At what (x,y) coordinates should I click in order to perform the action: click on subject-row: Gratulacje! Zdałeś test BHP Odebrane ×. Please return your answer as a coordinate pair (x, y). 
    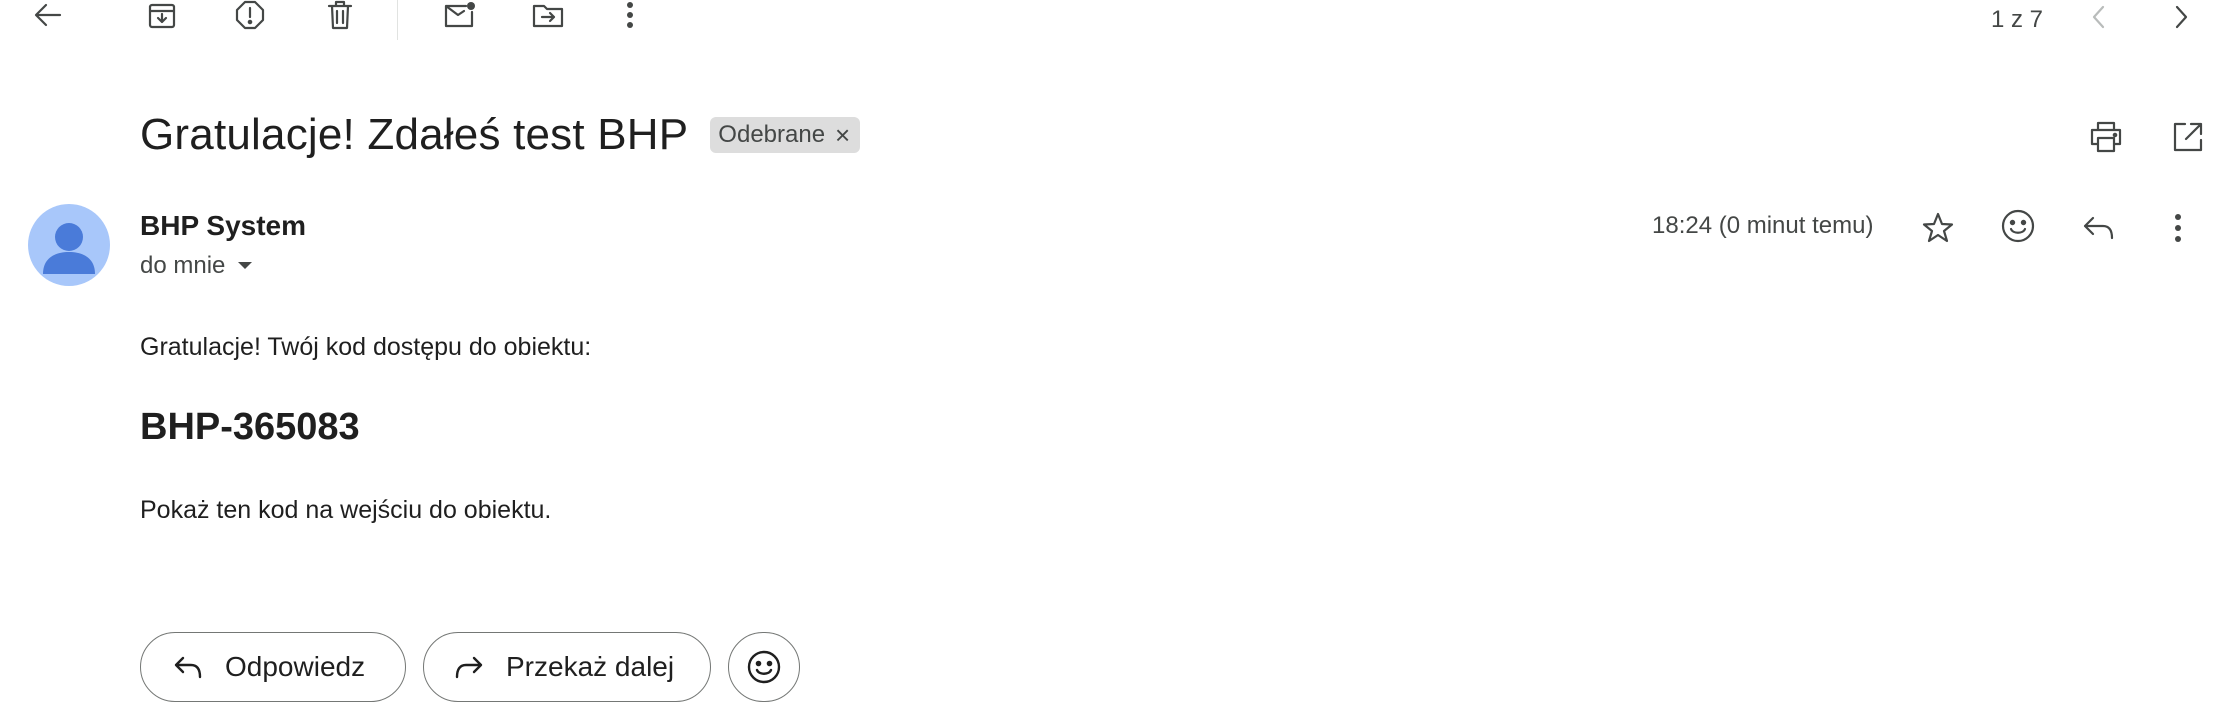
    Looking at the image, I should click on (500, 135).